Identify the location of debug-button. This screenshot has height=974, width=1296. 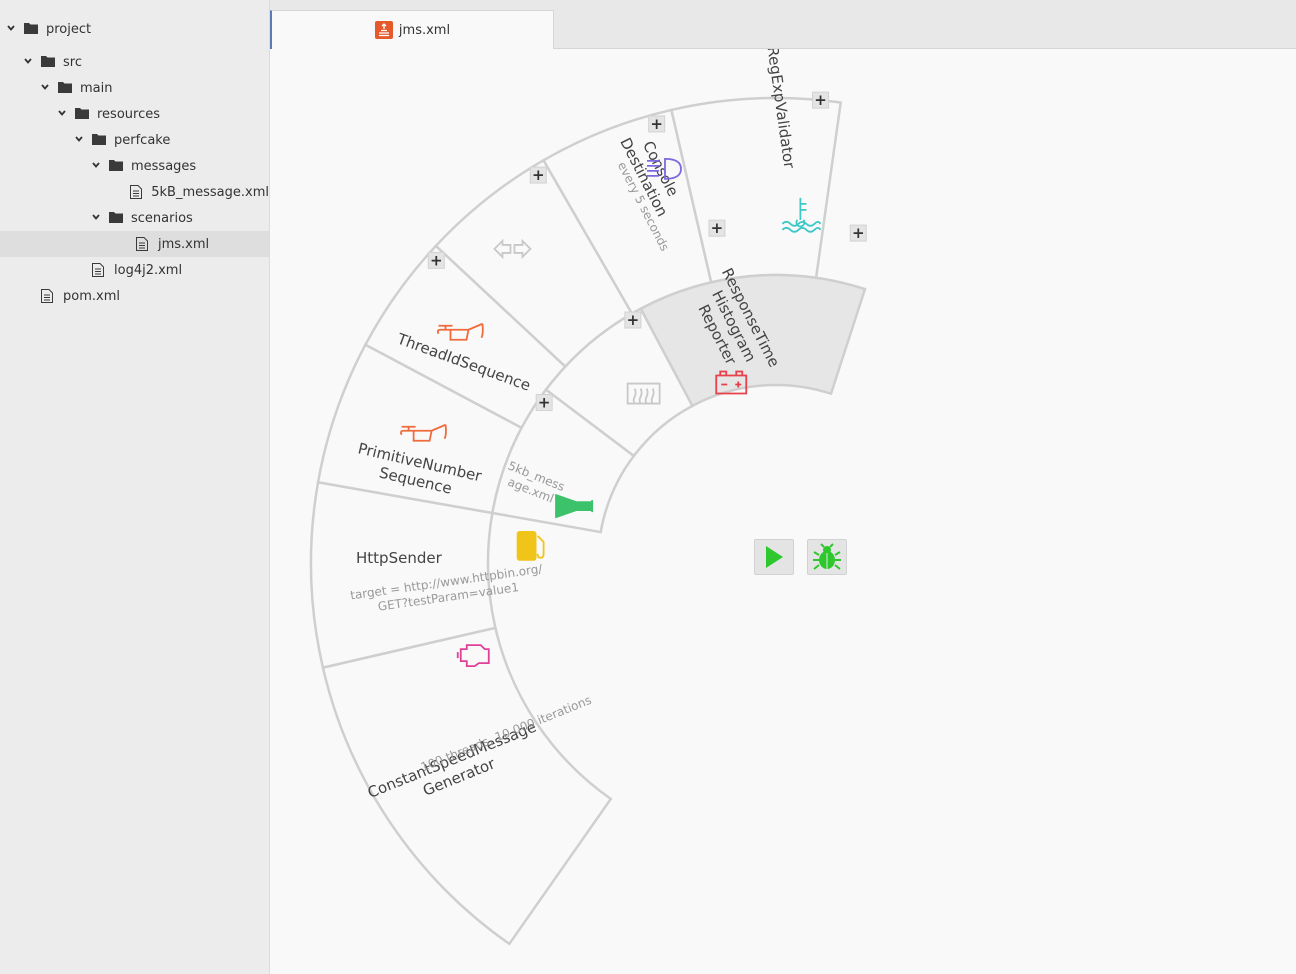
(827, 557).